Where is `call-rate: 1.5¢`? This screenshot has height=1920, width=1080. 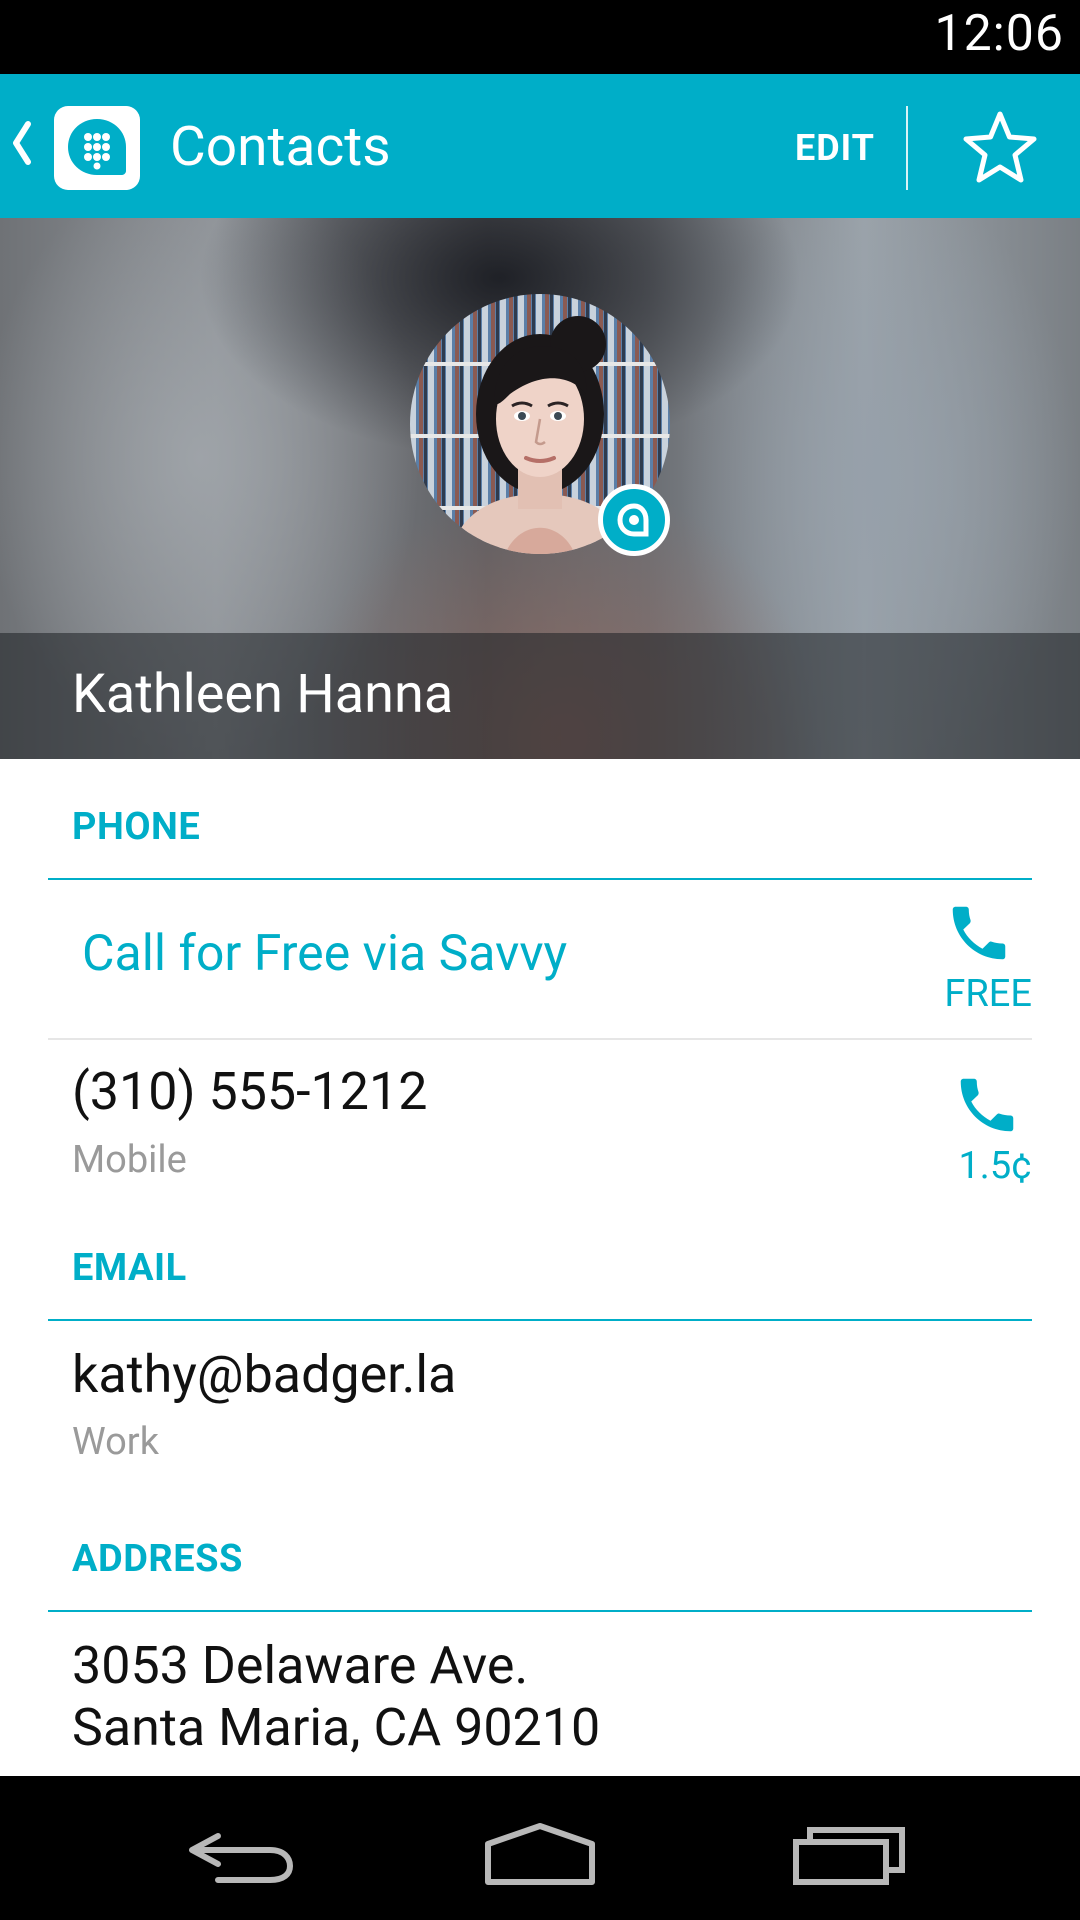 call-rate: 1.5¢ is located at coordinates (995, 1166).